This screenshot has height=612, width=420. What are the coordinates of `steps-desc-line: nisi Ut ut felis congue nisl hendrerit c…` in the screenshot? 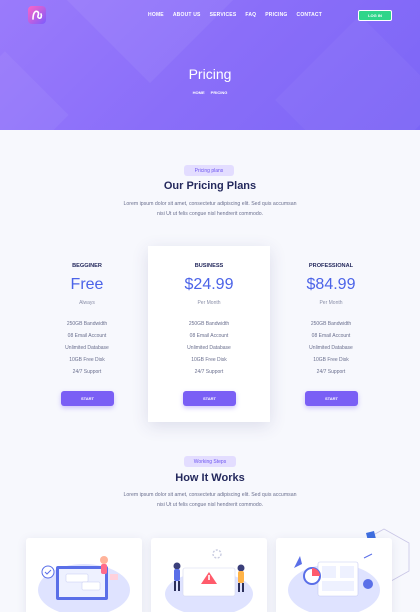 It's located at (210, 505).